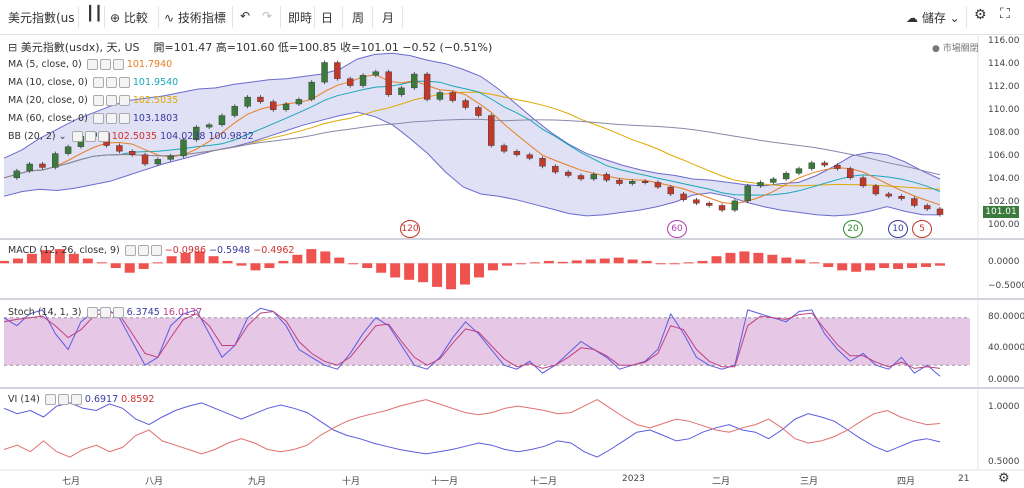 This screenshot has width=1024, height=488. I want to click on bb-lower-value: 100.9832, so click(231, 136).